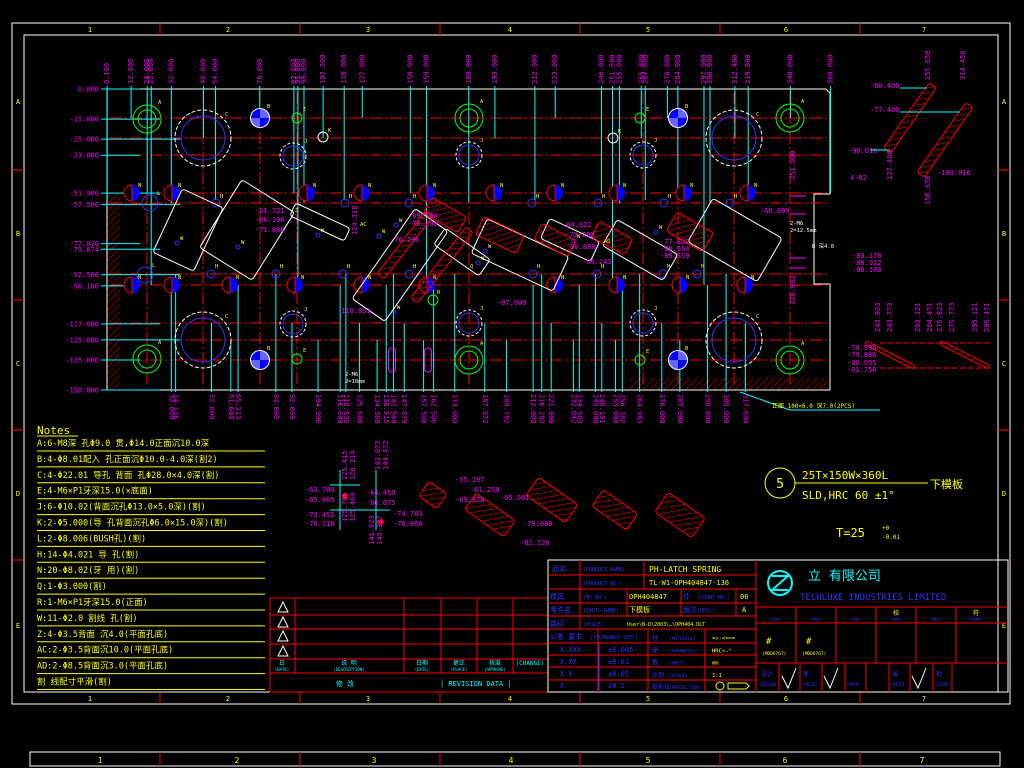  Describe the element at coordinates (424, 409) in the screenshot. I see `bottom-dimension: 157.500` at that location.